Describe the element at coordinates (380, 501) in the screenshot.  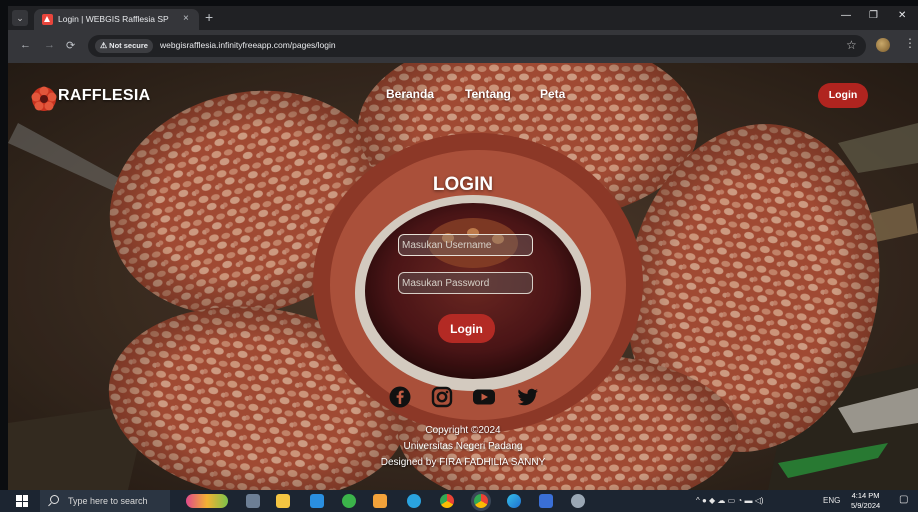
I see `xampp-icon` at that location.